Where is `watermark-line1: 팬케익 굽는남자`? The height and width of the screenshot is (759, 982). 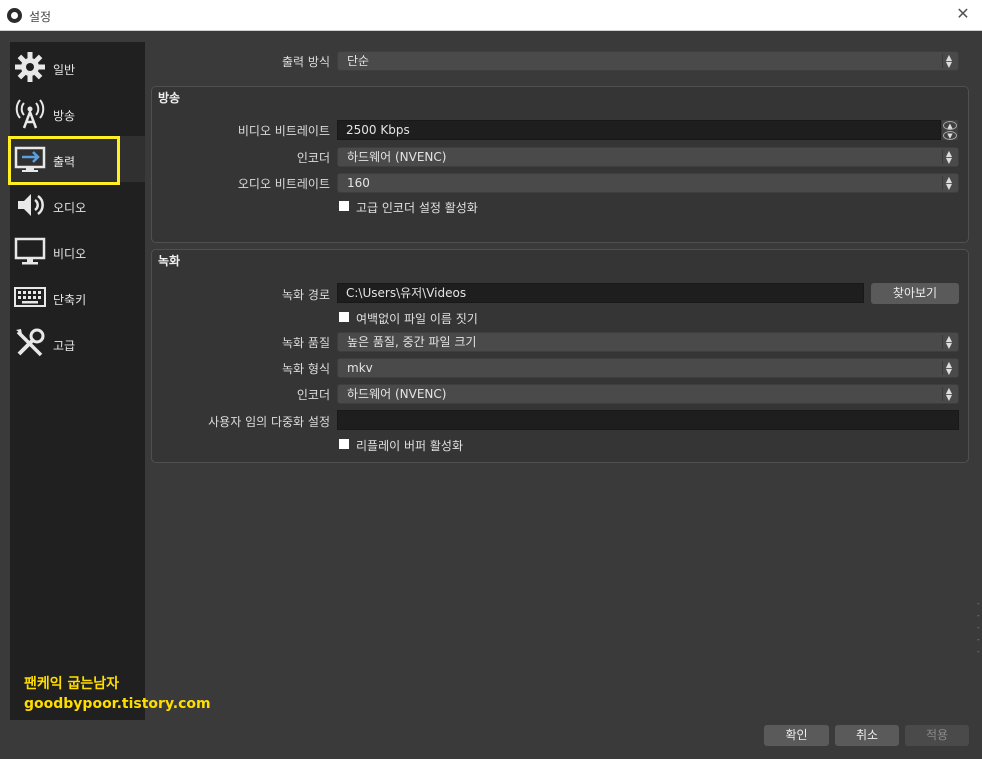
watermark-line1: 팬케익 굽는남자 is located at coordinates (72, 684).